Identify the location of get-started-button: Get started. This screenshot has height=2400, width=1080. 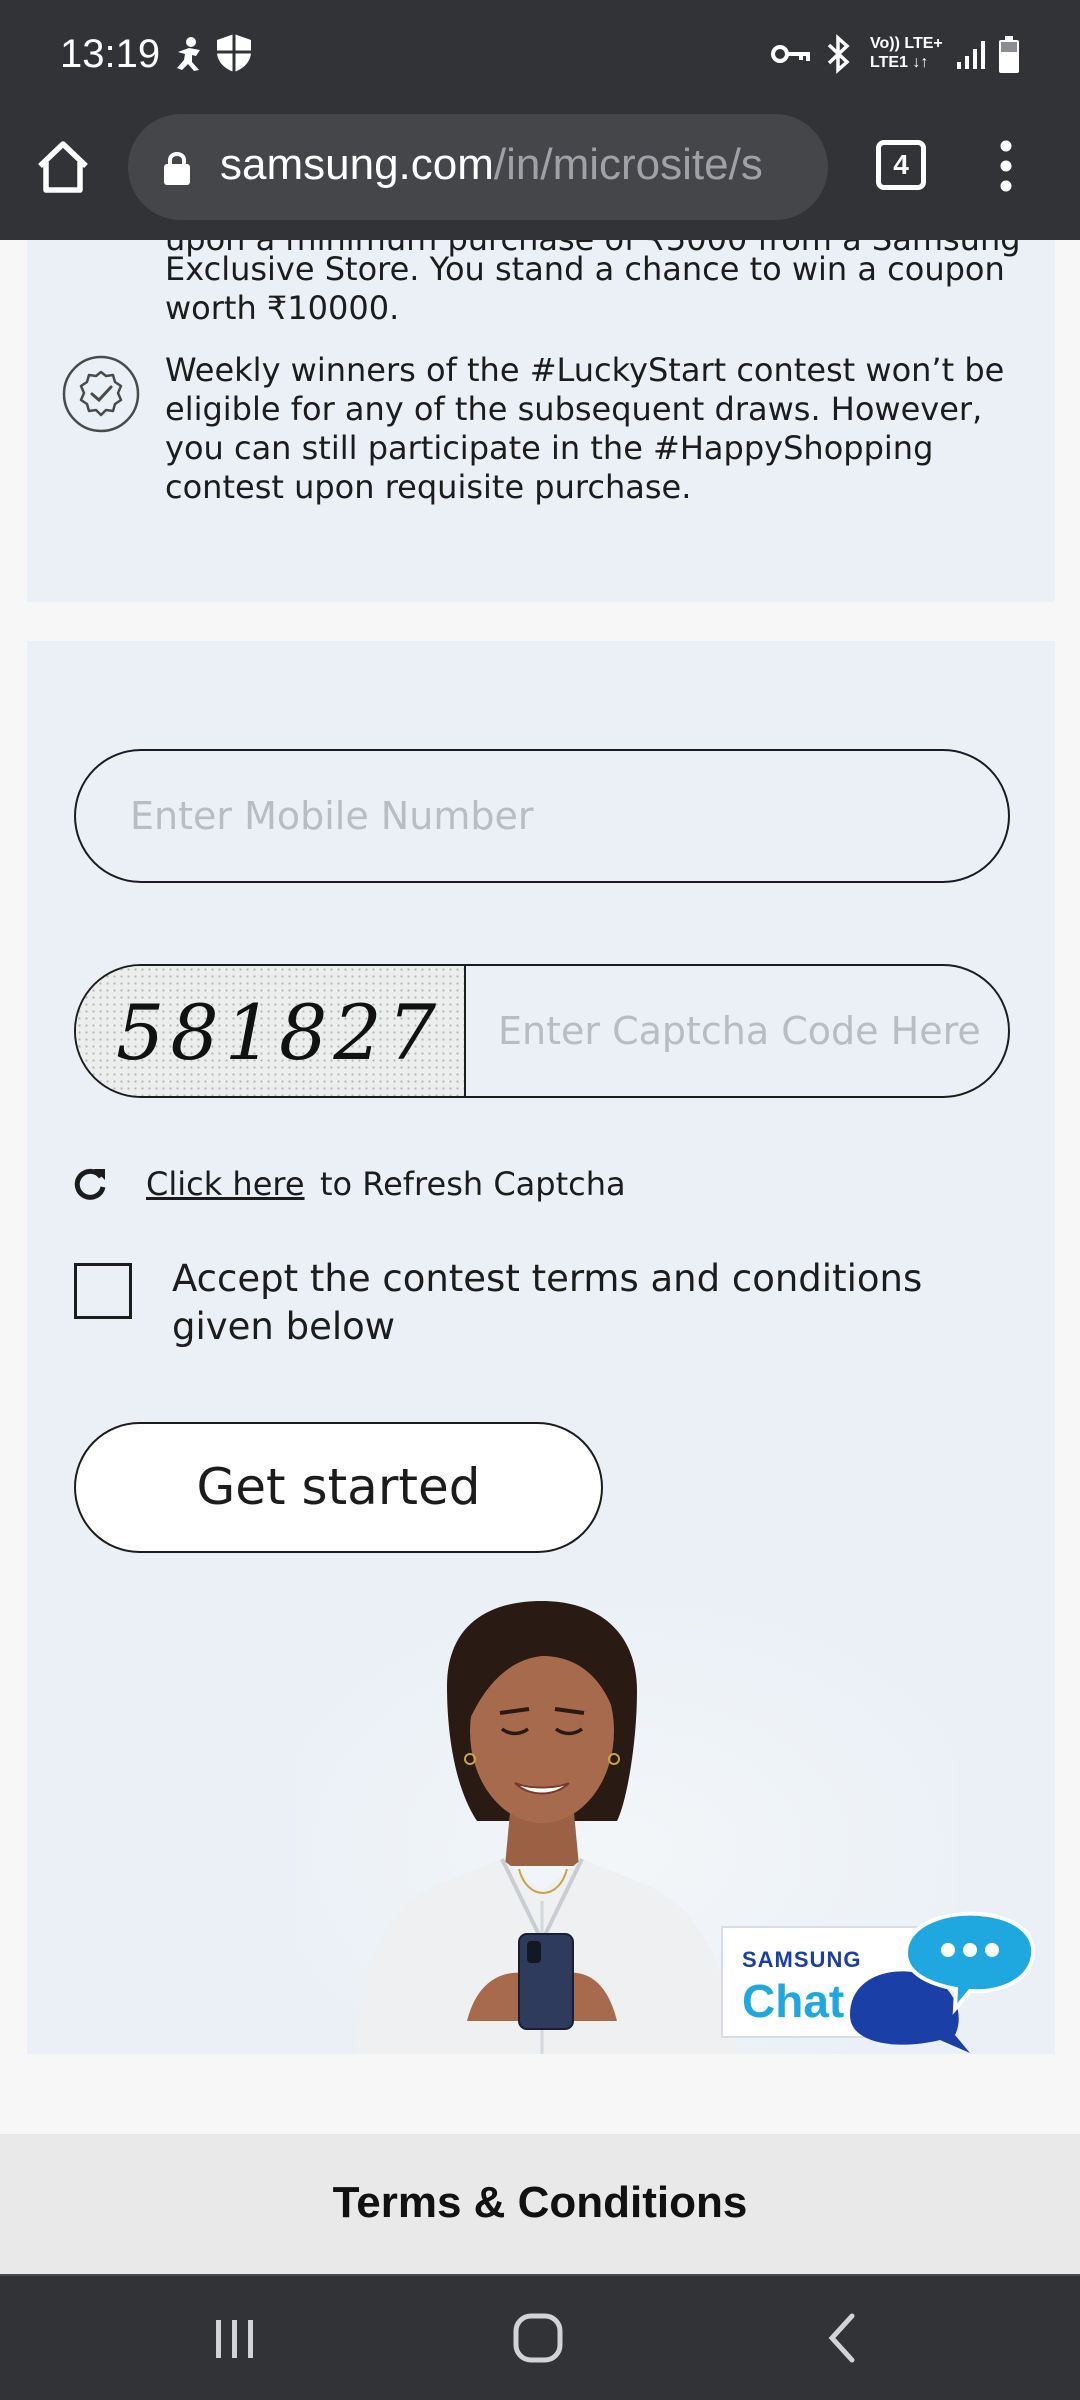
(338, 1487).